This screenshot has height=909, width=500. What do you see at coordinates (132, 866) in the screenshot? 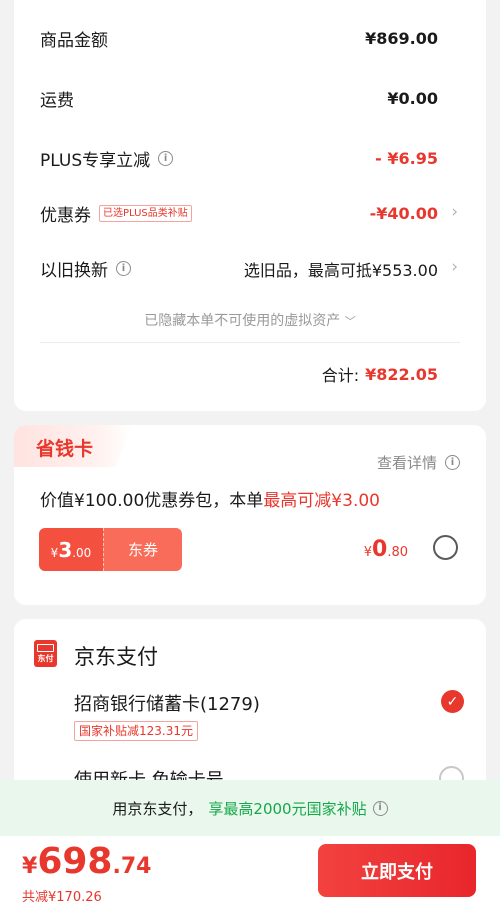
I see `final-decimal: .74` at bounding box center [132, 866].